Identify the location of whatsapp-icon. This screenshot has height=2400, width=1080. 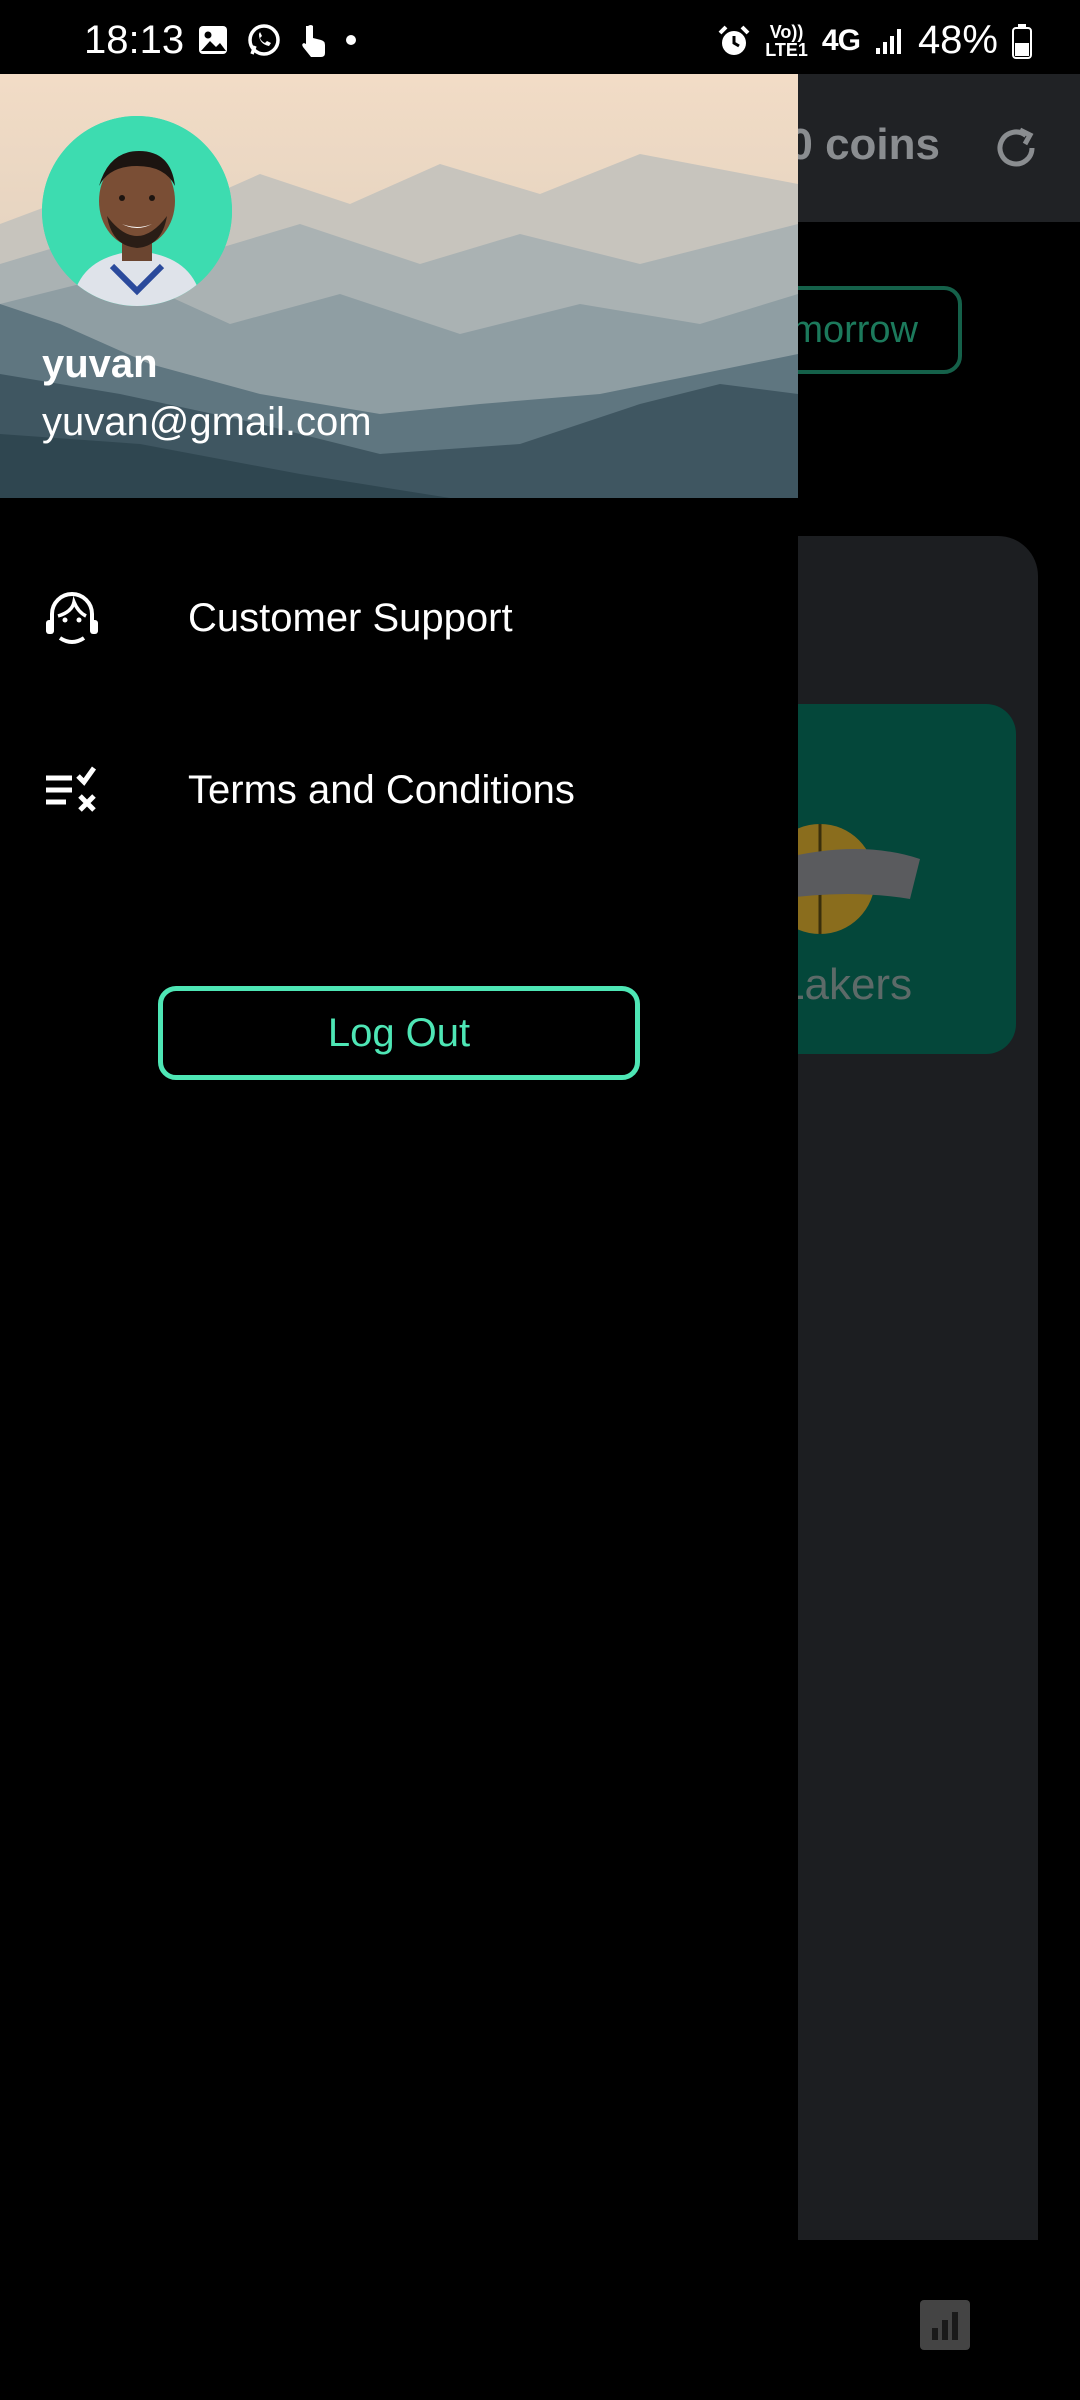
(264, 40).